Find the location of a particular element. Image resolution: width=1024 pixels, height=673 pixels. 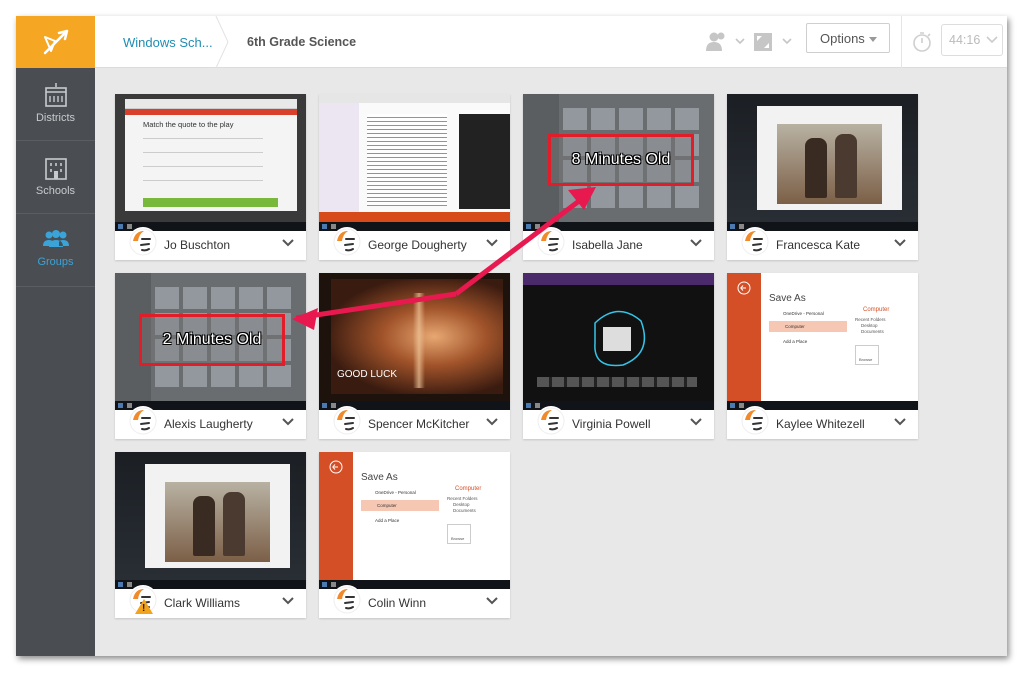

student-name: Virginia Powell is located at coordinates (611, 424).